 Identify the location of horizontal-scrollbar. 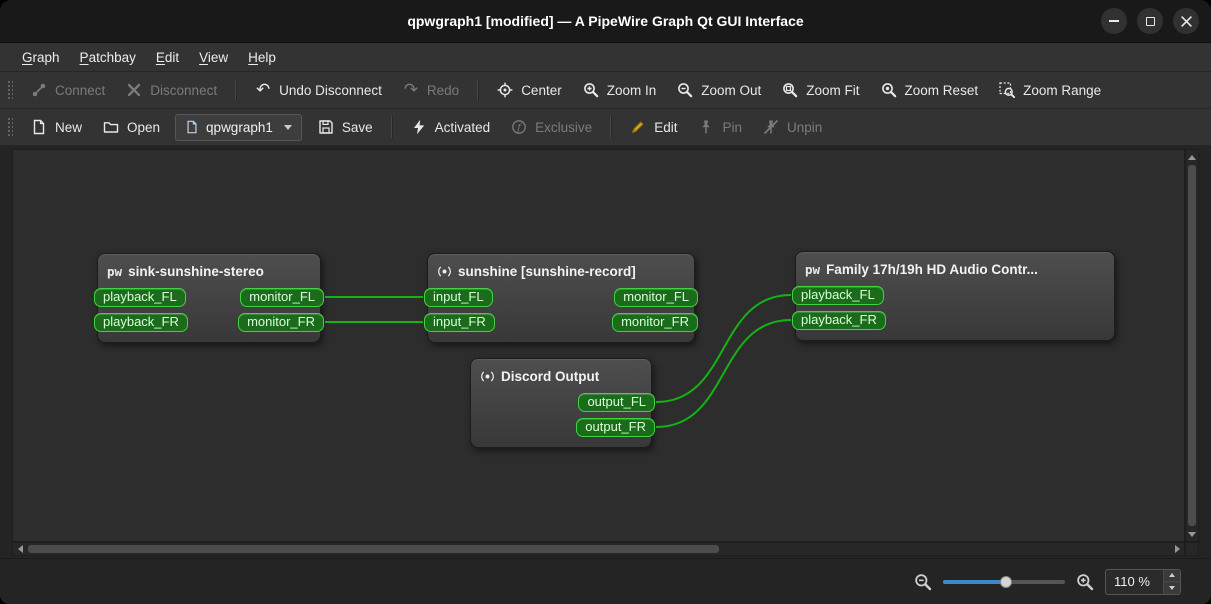
(598, 549).